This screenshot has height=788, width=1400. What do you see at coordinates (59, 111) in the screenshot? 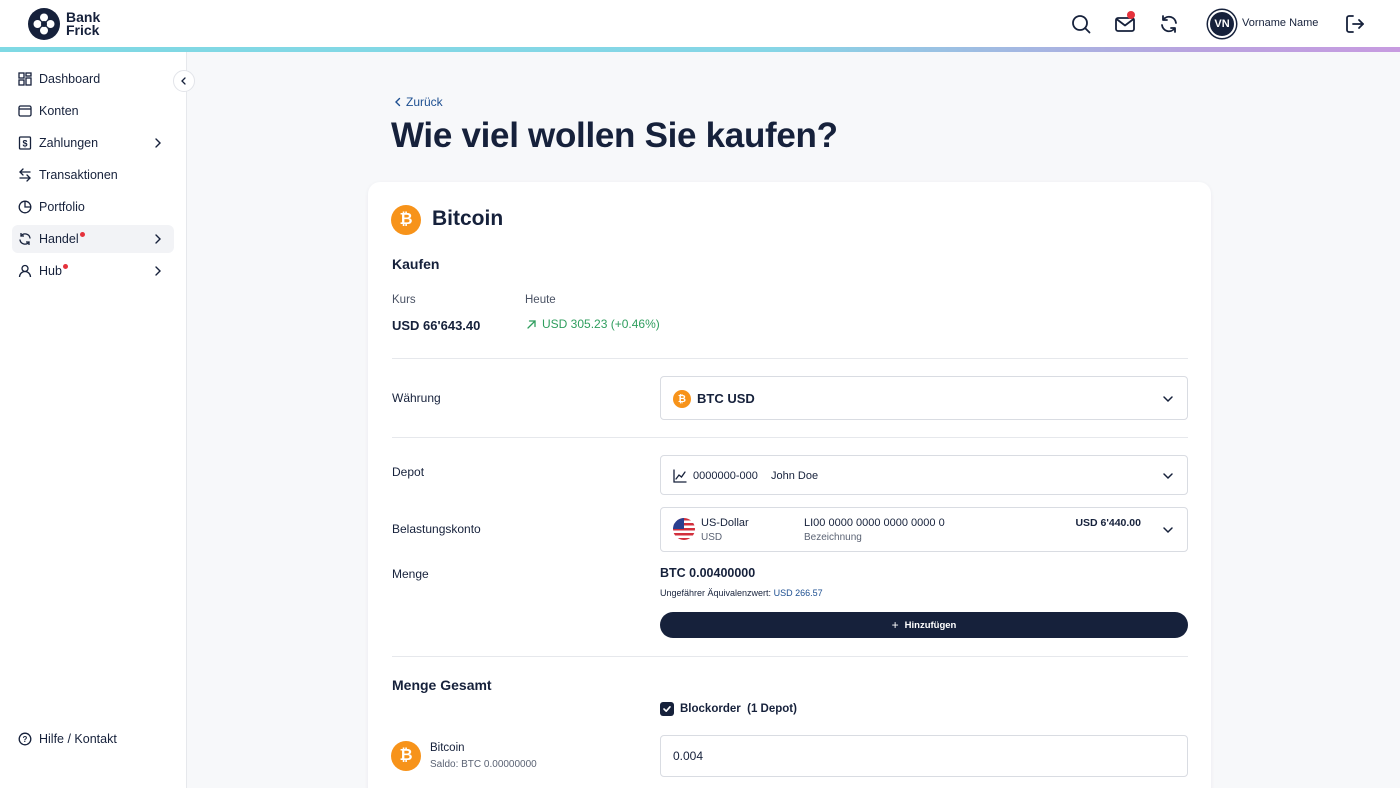
I see `sidebar-item-label: Konten` at bounding box center [59, 111].